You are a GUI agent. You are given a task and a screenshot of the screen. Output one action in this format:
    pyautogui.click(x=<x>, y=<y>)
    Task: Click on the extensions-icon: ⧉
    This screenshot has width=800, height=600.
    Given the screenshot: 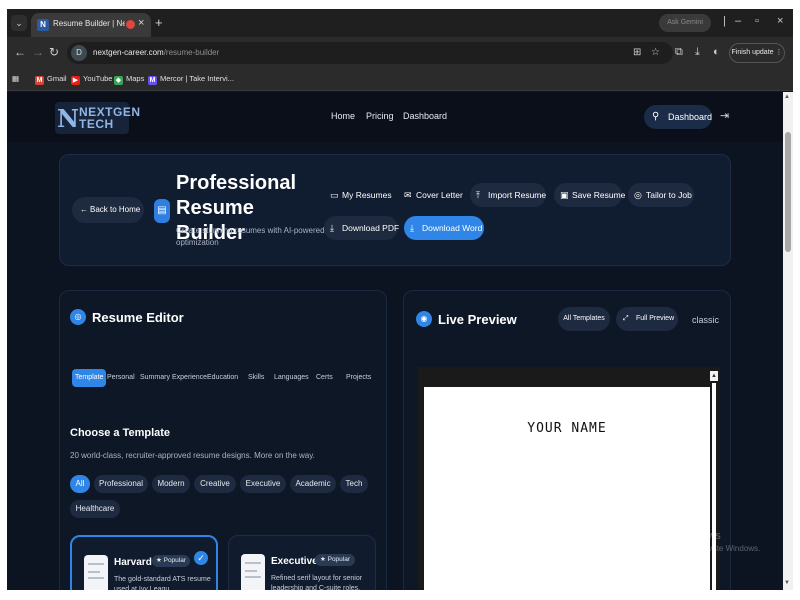 What is the action you would take?
    pyautogui.click(x=679, y=52)
    